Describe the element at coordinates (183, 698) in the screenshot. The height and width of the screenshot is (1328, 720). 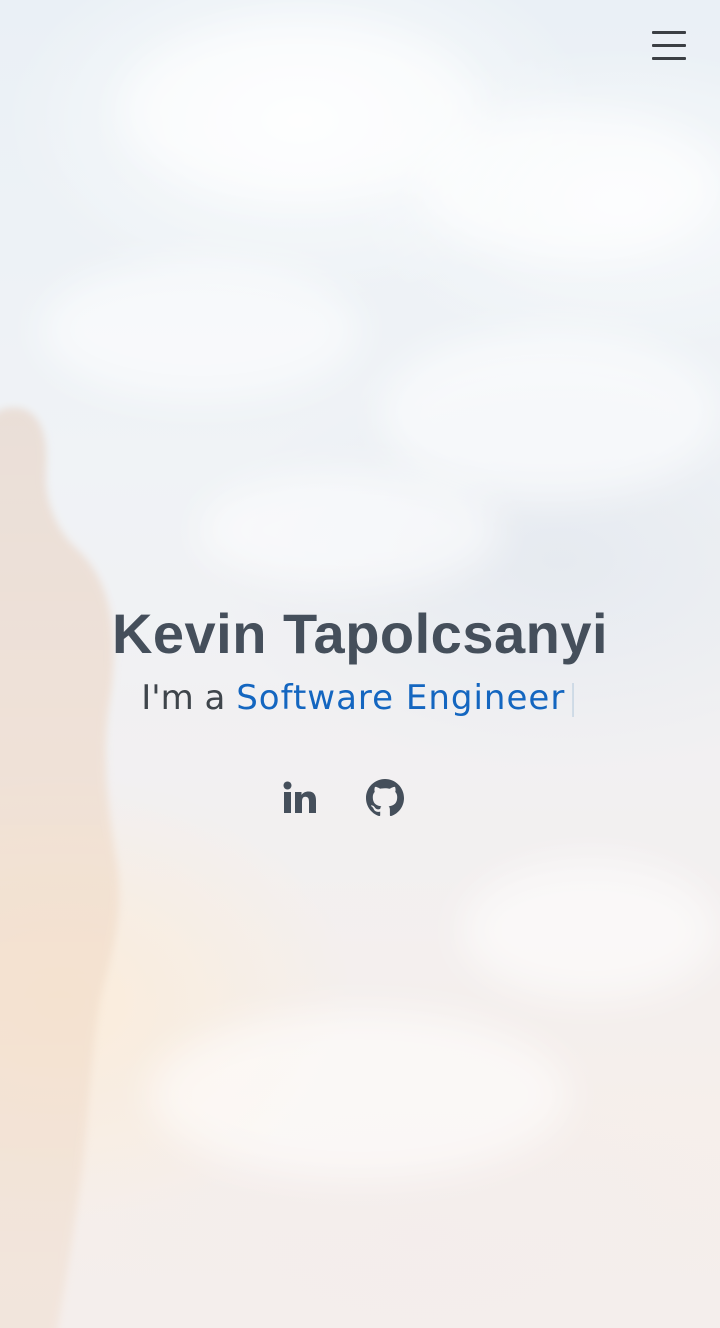
I see `tagline-prefix: I'm a` at that location.